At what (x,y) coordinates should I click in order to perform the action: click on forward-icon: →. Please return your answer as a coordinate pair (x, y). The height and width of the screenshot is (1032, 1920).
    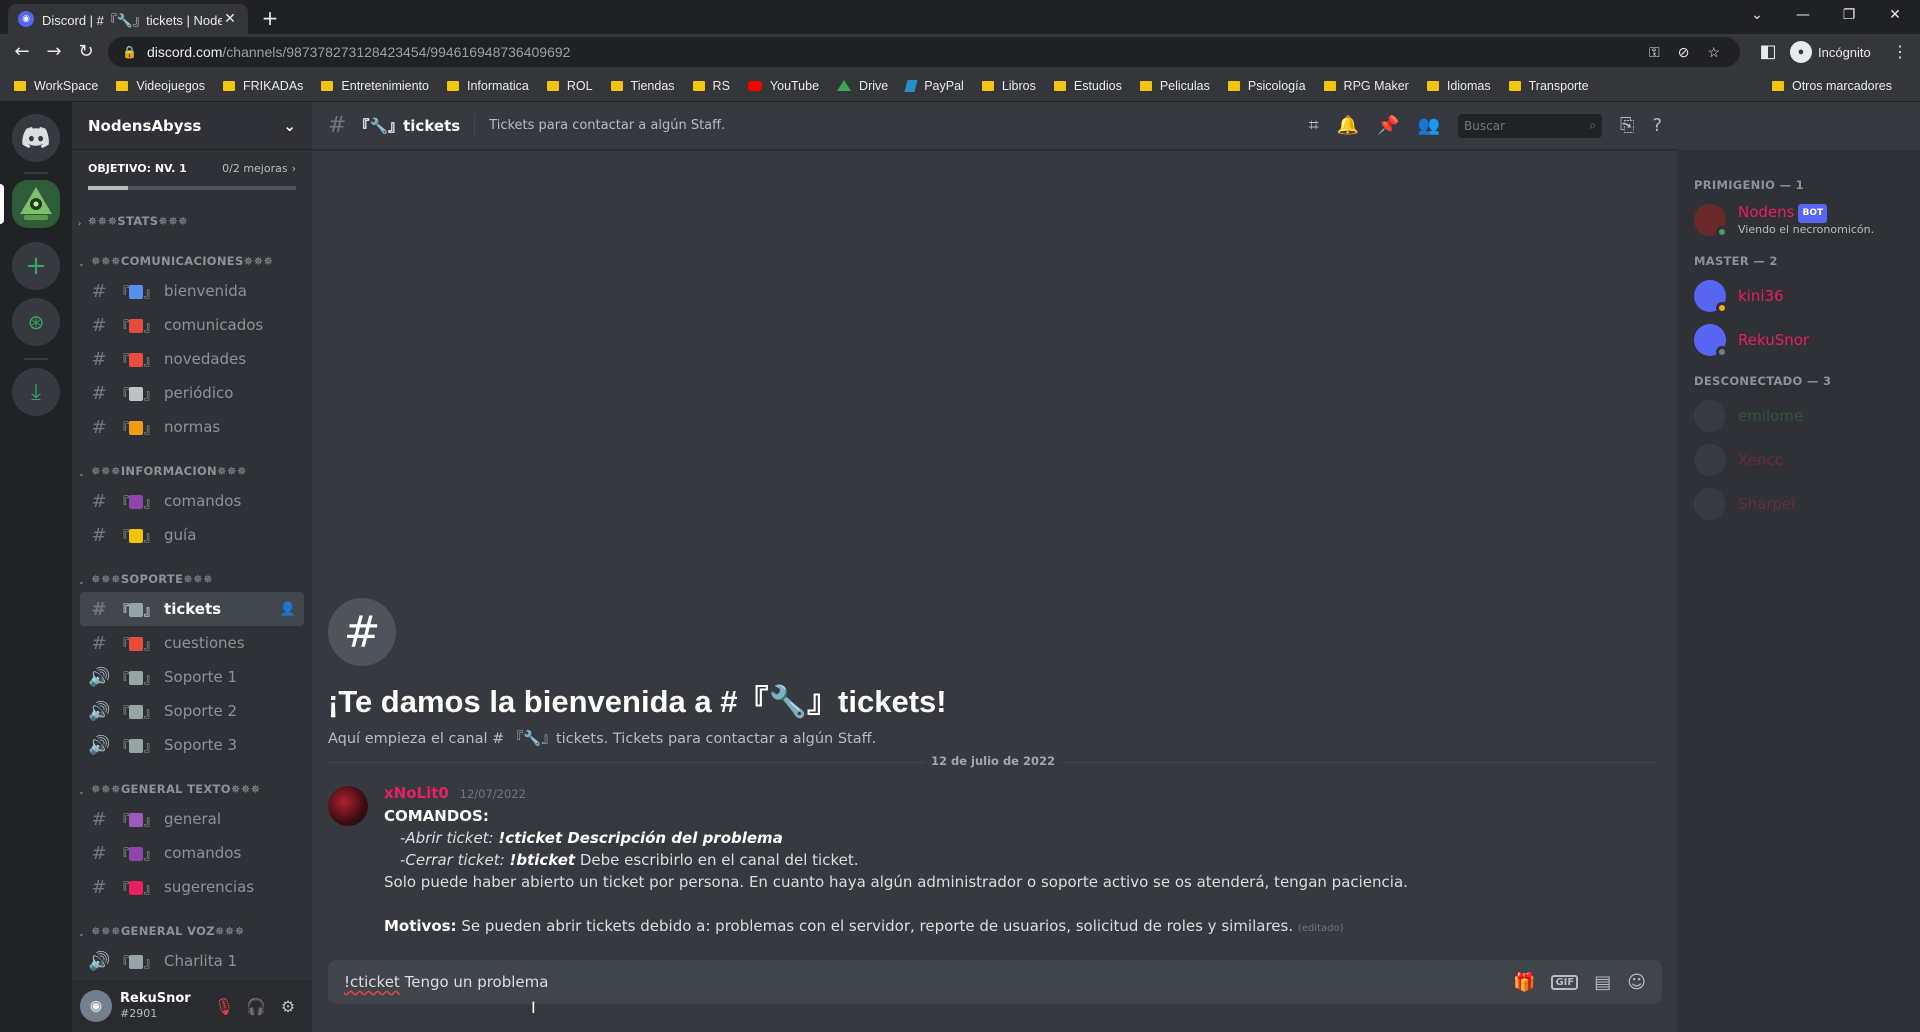
    Looking at the image, I should click on (54, 52).